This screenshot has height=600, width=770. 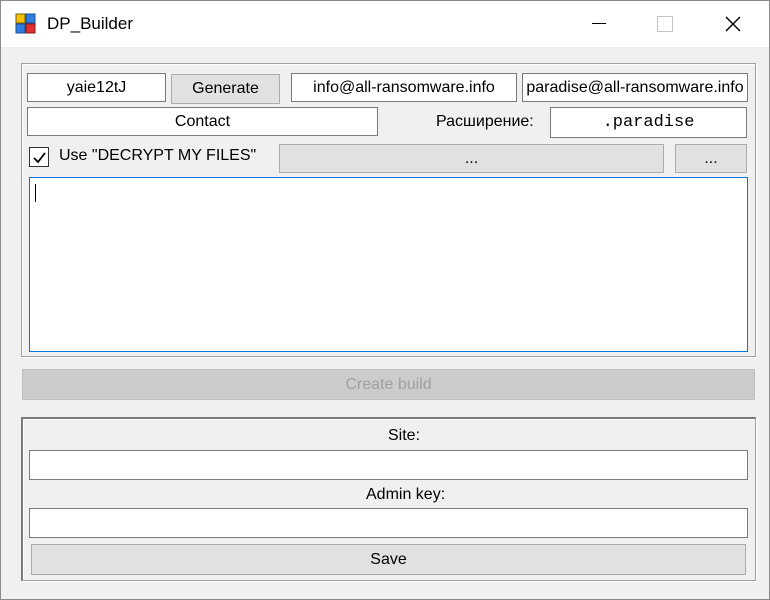 I want to click on extension-label: Расширение:, so click(x=485, y=121).